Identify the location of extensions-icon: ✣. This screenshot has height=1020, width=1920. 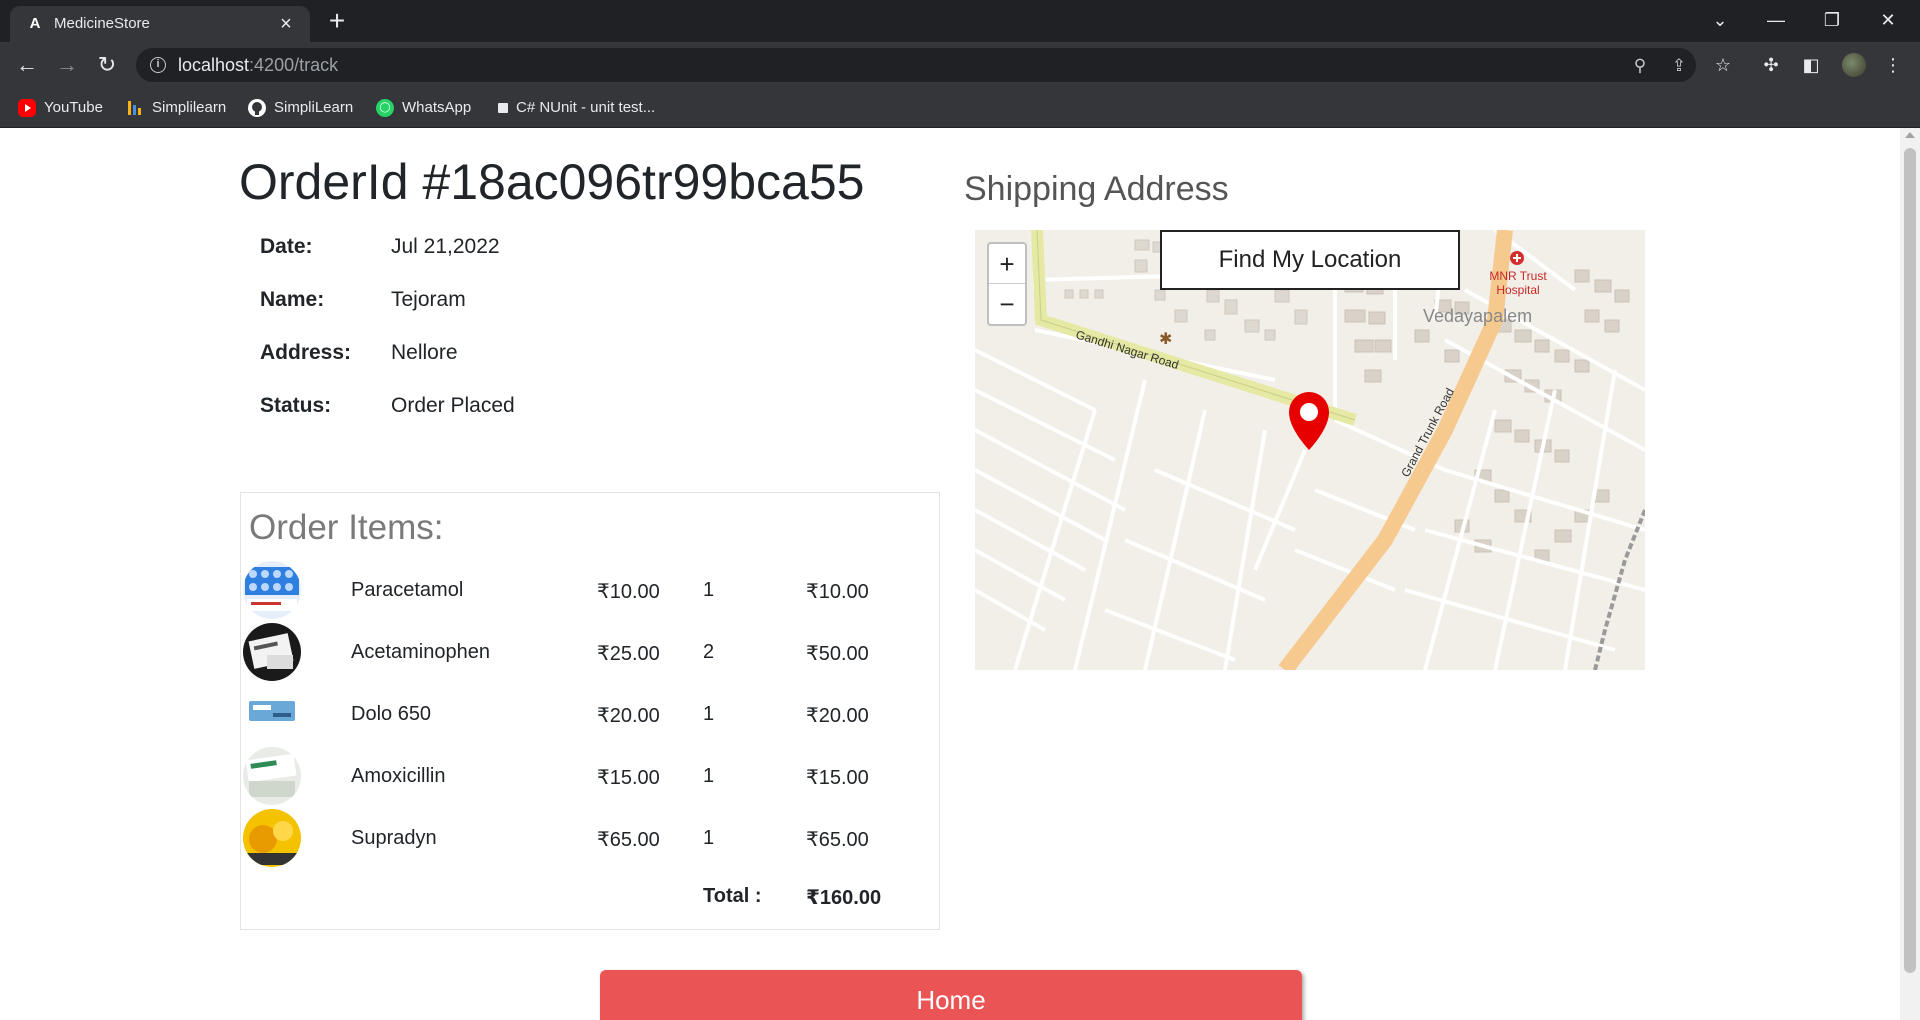
(1771, 65).